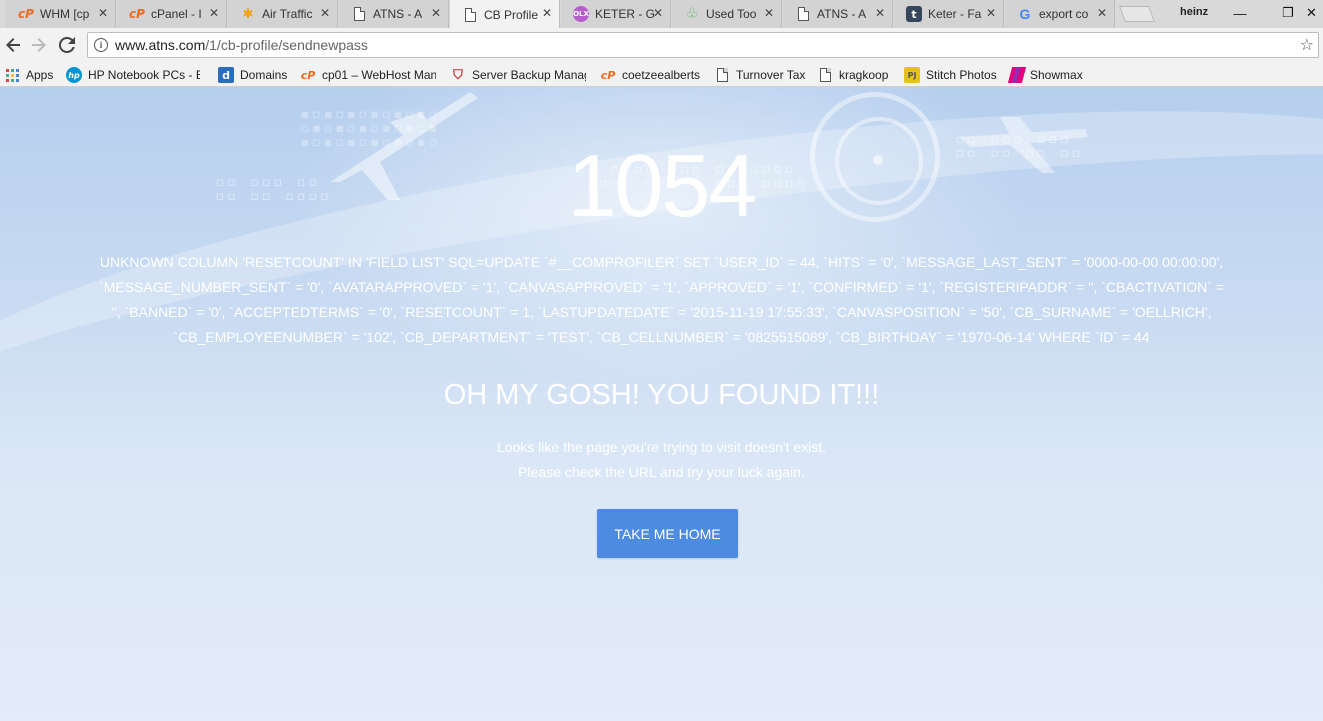  Describe the element at coordinates (458, 75) in the screenshot. I see `shield-icon: ⛉` at that location.